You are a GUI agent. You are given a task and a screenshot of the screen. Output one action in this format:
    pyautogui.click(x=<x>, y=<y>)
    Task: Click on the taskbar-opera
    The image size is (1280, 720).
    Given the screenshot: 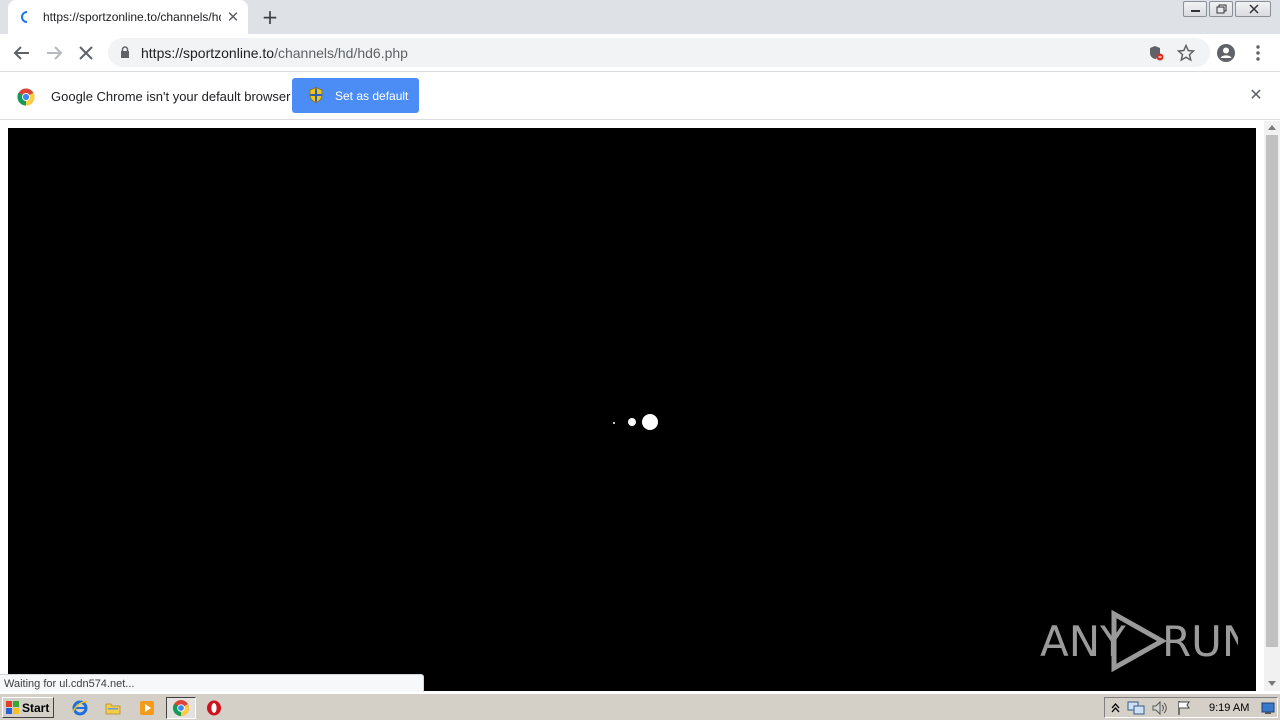 What is the action you would take?
    pyautogui.click(x=214, y=708)
    